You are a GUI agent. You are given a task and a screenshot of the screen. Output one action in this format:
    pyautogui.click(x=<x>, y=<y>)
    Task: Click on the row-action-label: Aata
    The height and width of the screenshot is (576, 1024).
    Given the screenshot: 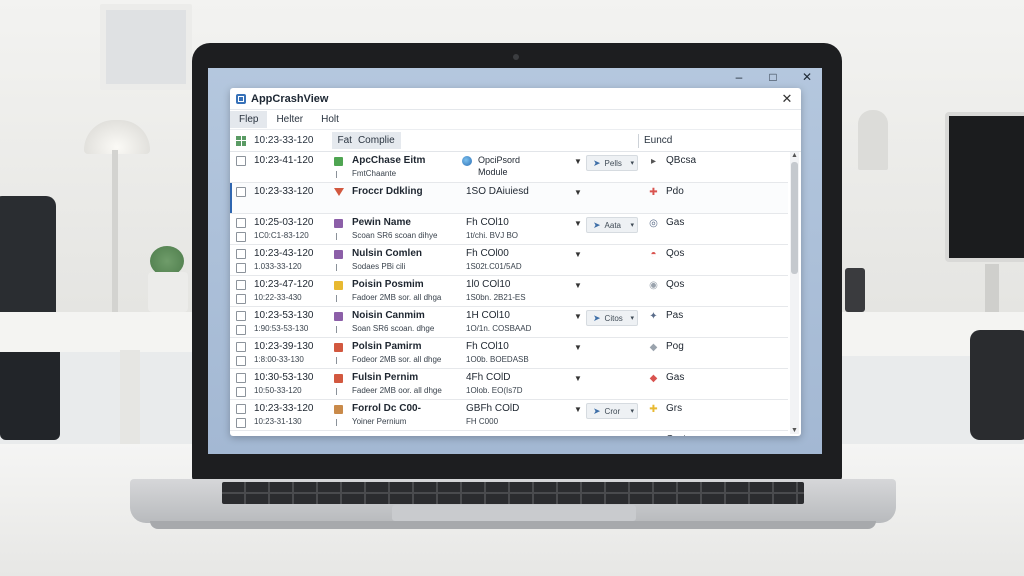 What is the action you would take?
    pyautogui.click(x=613, y=225)
    